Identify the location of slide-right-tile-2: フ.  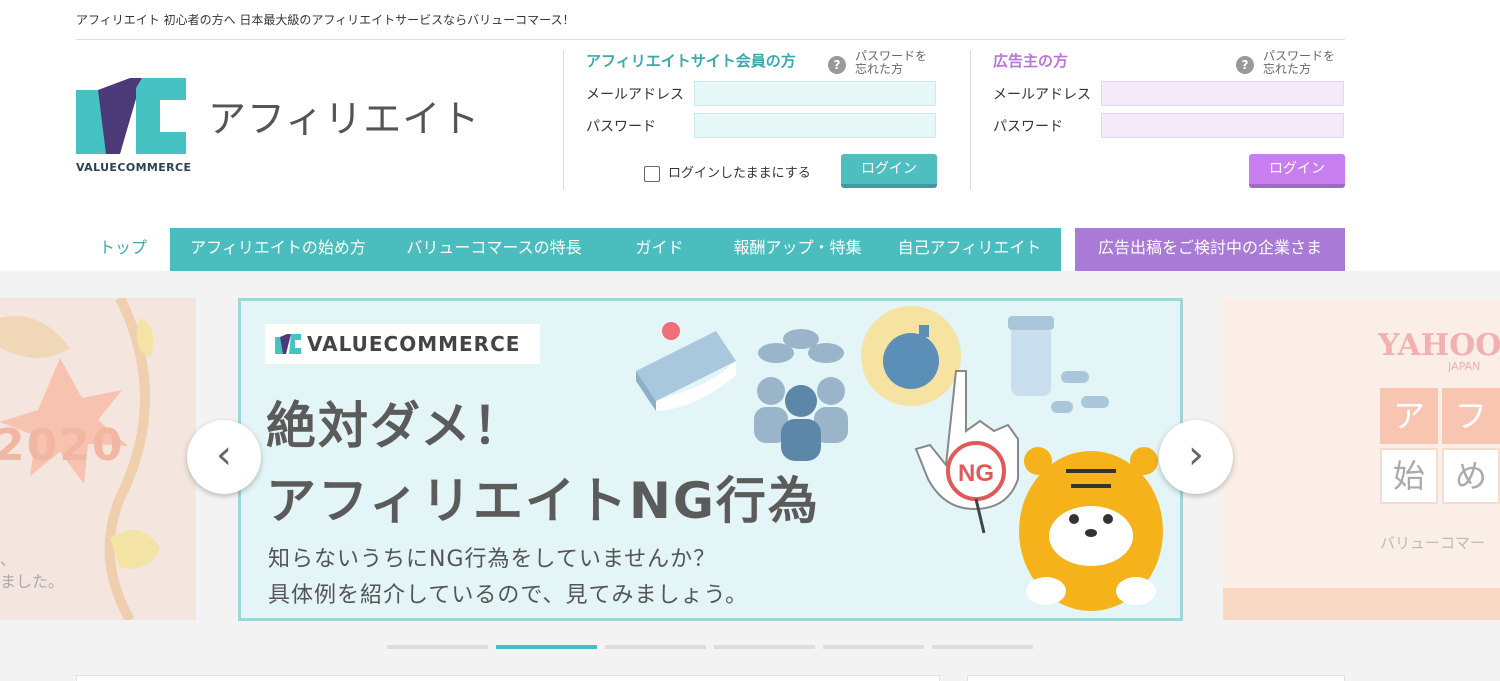
(1471, 416).